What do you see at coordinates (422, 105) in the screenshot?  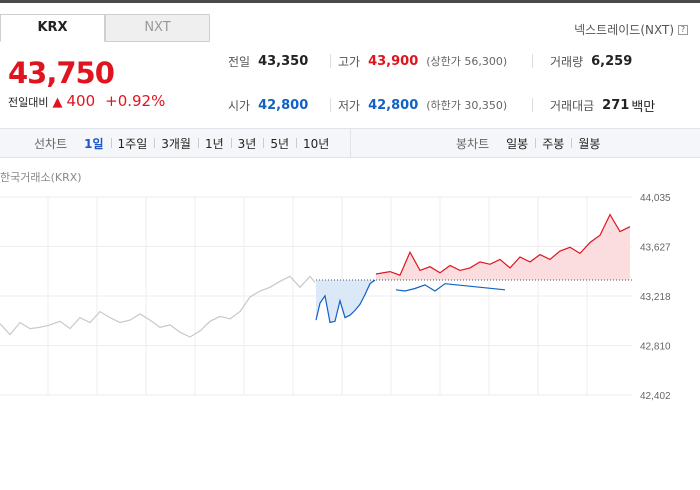 I see `low-price: 저가 42,800 (하한가 30,350)` at bounding box center [422, 105].